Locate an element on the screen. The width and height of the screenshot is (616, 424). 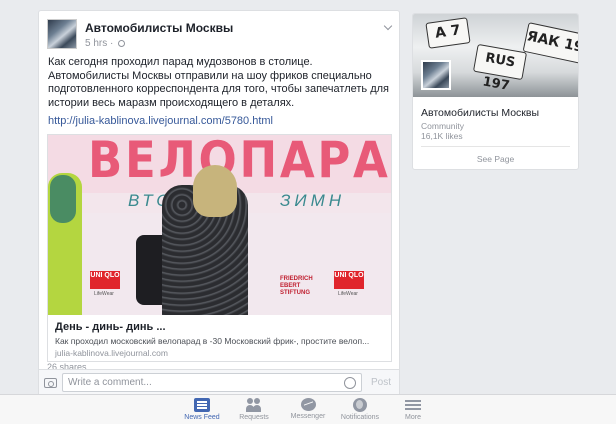
post-timestamp: 5 hrs is located at coordinates (96, 43).